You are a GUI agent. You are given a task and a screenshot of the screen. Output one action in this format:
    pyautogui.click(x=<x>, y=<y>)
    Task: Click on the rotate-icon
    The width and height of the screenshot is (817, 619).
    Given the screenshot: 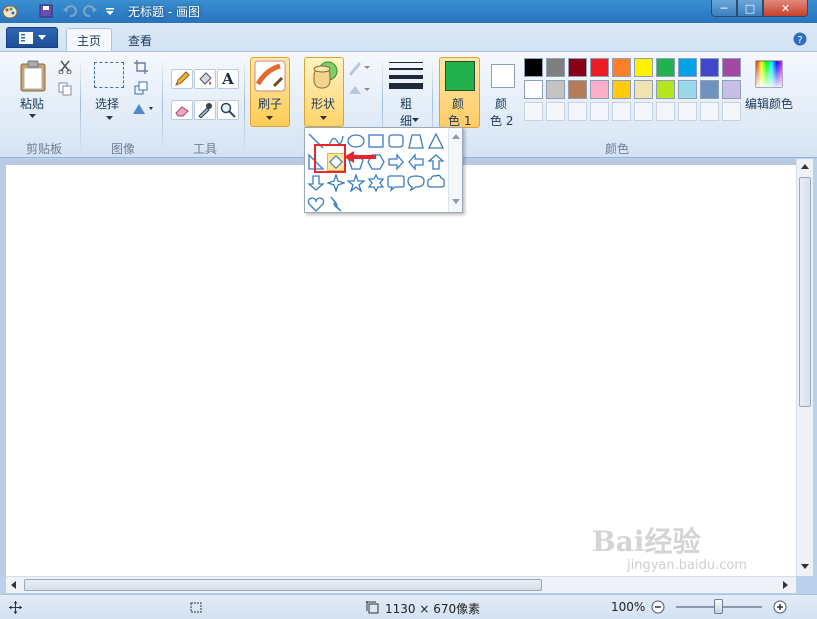 What is the action you would take?
    pyautogui.click(x=143, y=109)
    